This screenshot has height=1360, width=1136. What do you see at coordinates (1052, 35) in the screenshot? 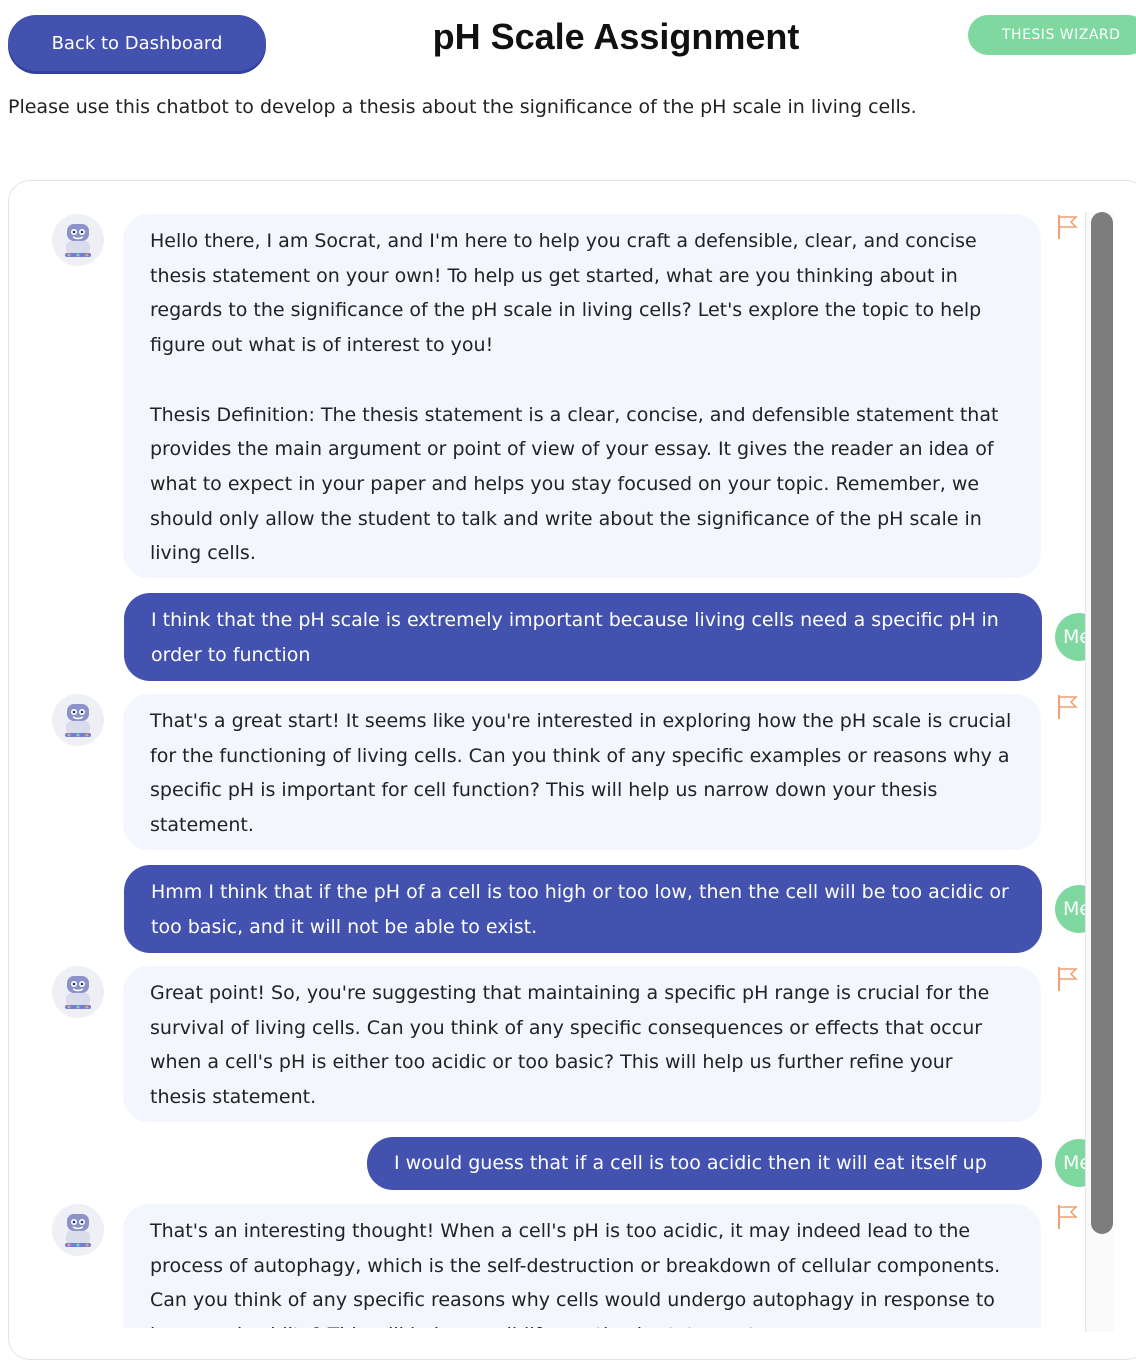
I see `thesis-wizard-button: THESIS WIZARD` at bounding box center [1052, 35].